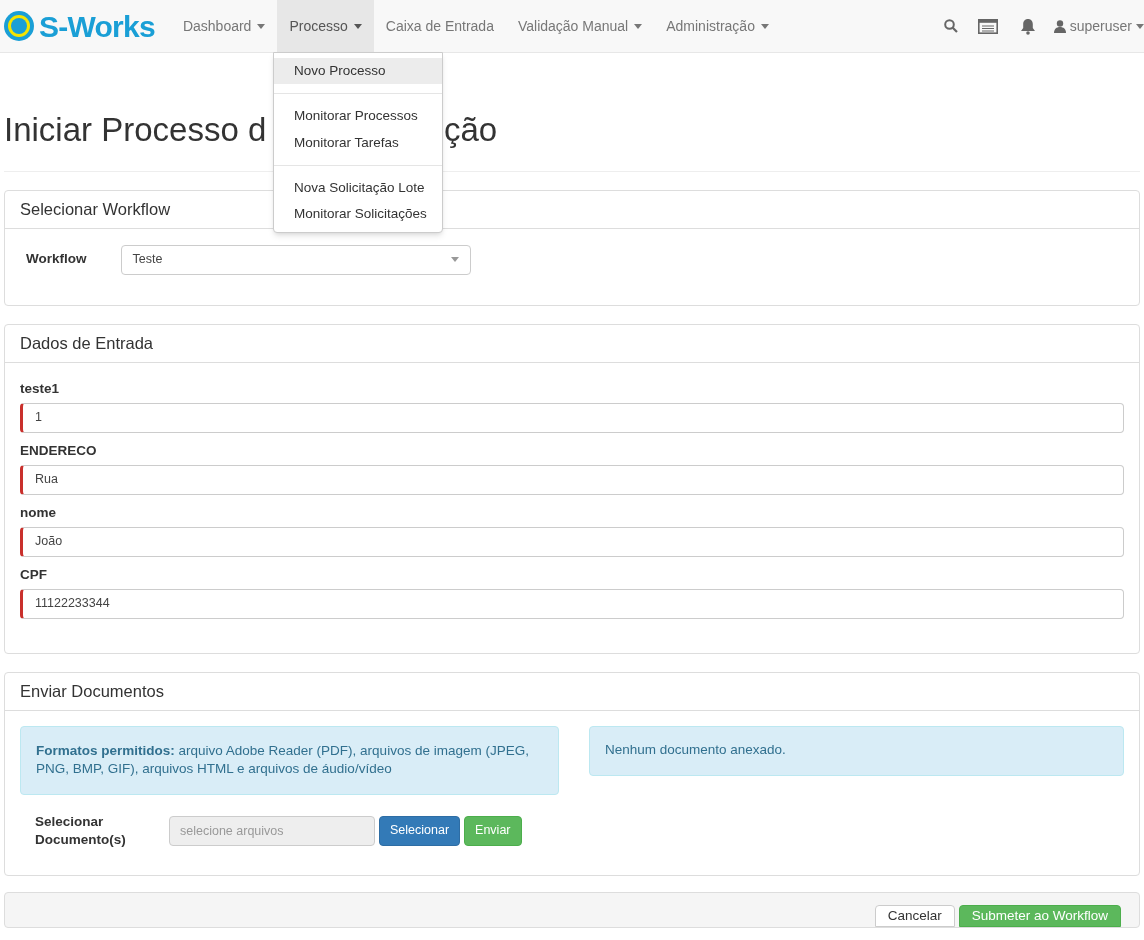 This screenshot has height=940, width=1144. I want to click on panel-title: Selecionar Workflow, so click(95, 209).